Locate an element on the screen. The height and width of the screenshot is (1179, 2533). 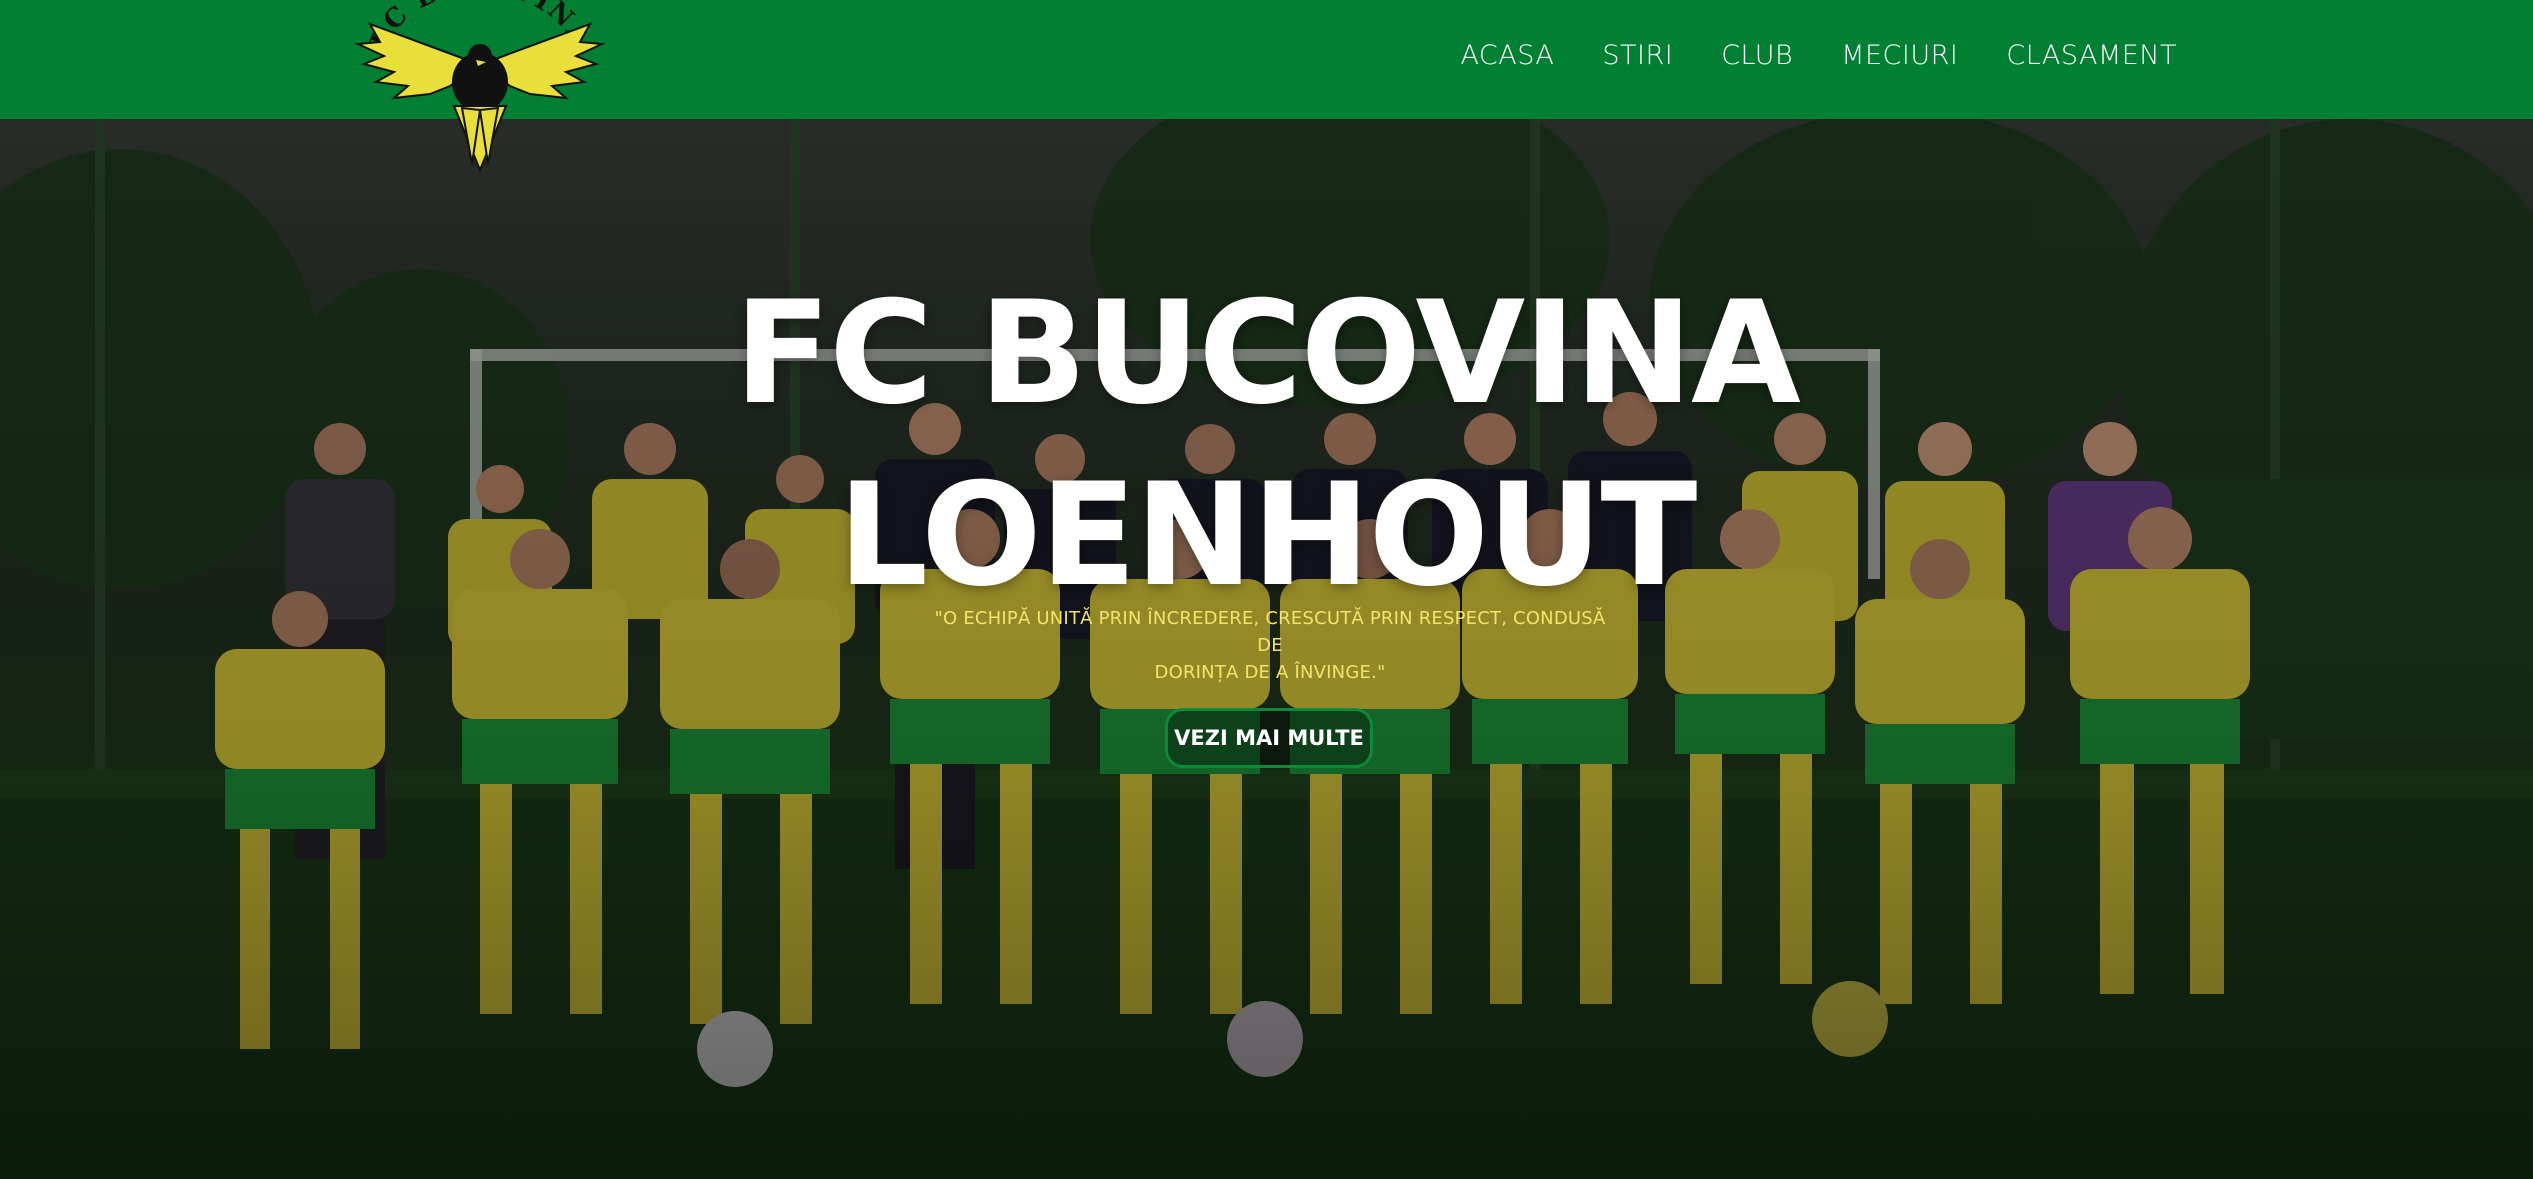
nav-item-acasa: ACASA is located at coordinates (1507, 55).